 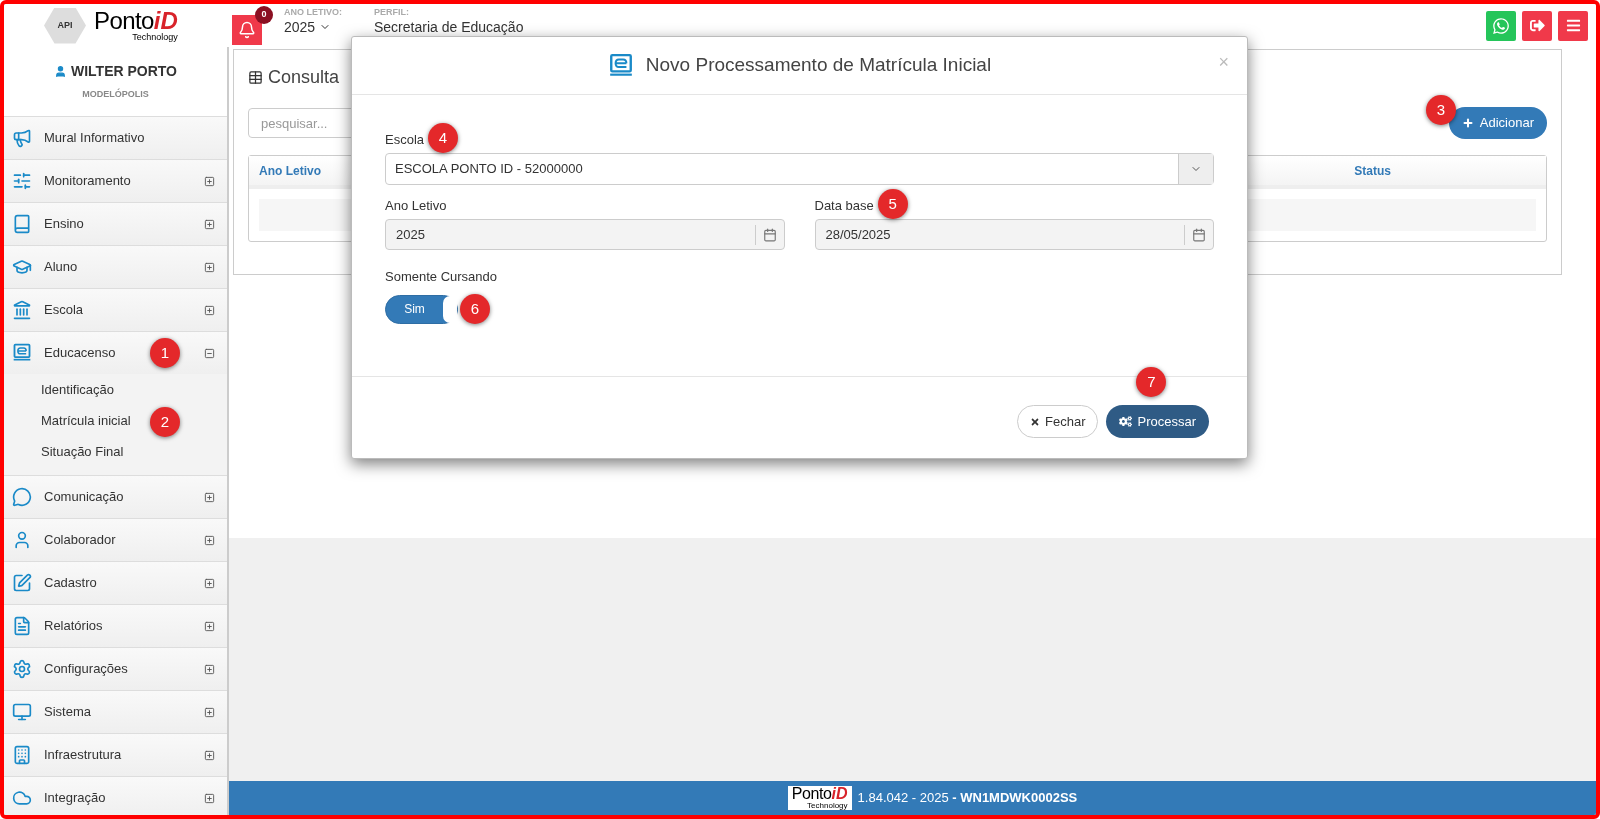 What do you see at coordinates (94, 138) in the screenshot?
I see `sidebar-item-label: Mural Informativo` at bounding box center [94, 138].